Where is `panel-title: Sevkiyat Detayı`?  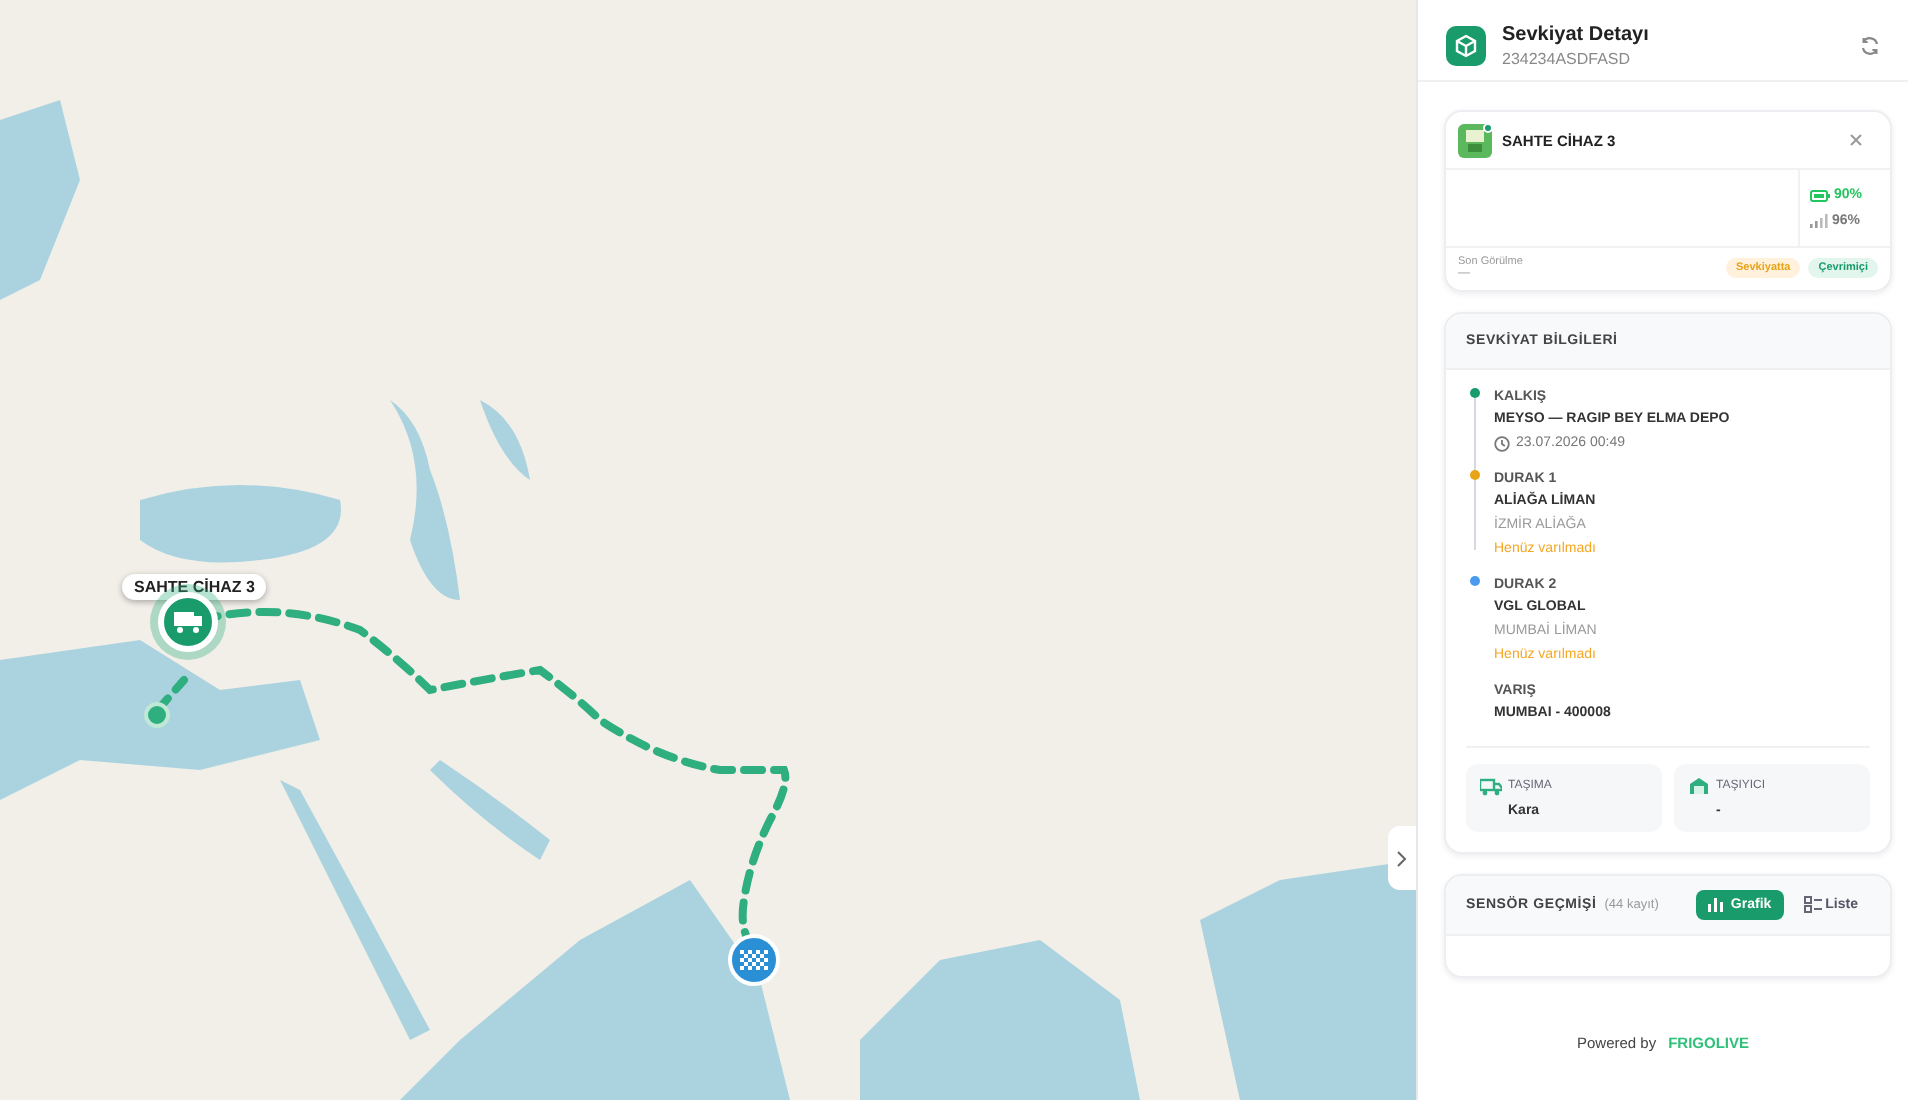 panel-title: Sevkiyat Detayı is located at coordinates (1576, 34).